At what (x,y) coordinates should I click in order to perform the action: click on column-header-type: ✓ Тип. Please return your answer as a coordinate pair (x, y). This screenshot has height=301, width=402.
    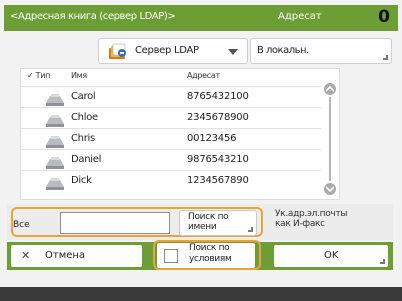
    Looking at the image, I should click on (38, 75).